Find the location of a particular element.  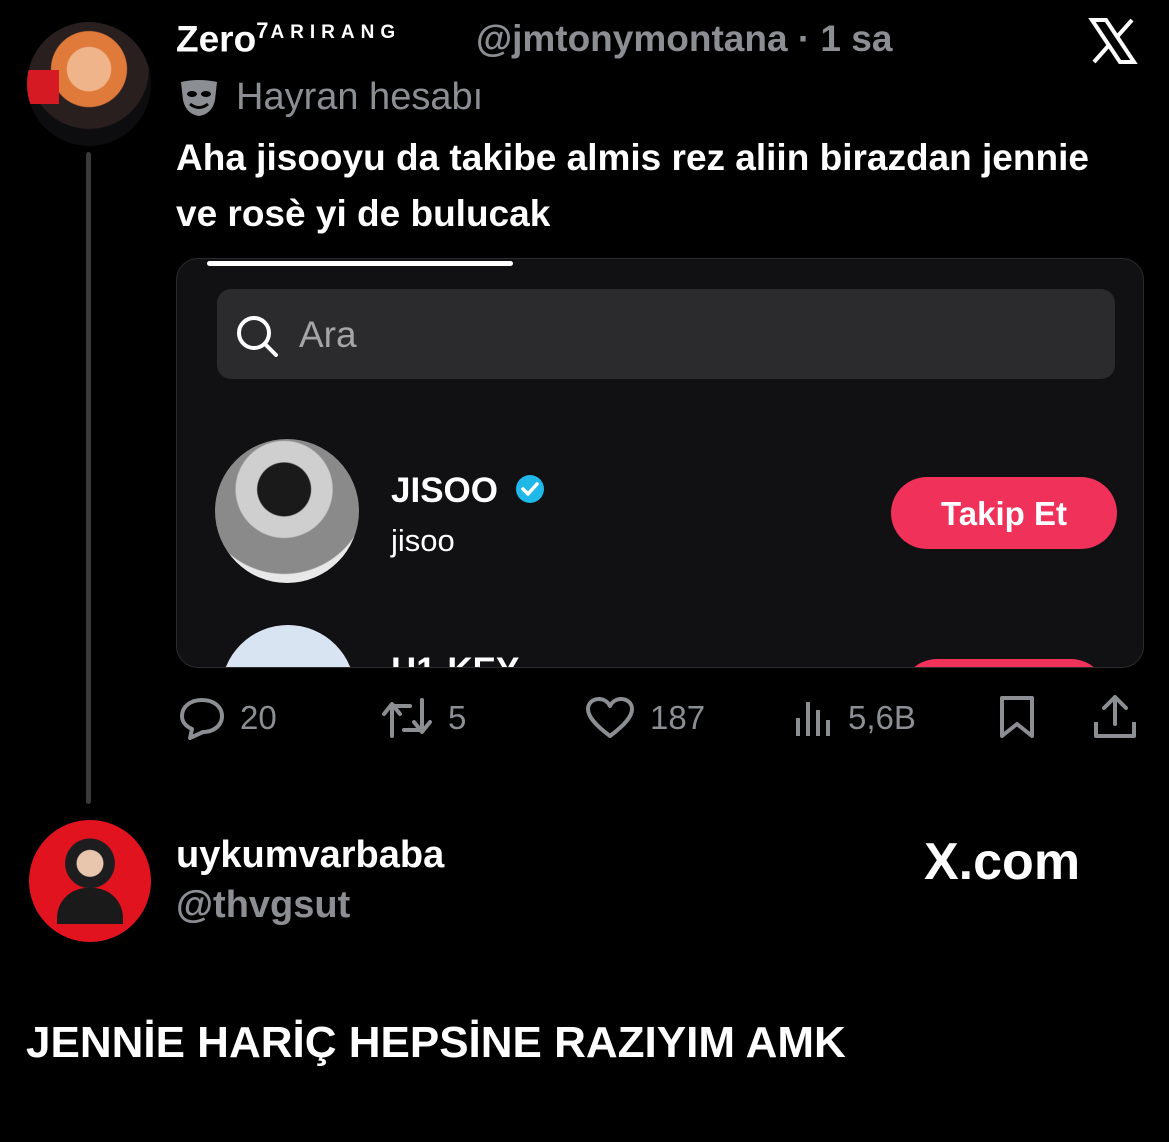

reply-author-avatar is located at coordinates (90, 881).